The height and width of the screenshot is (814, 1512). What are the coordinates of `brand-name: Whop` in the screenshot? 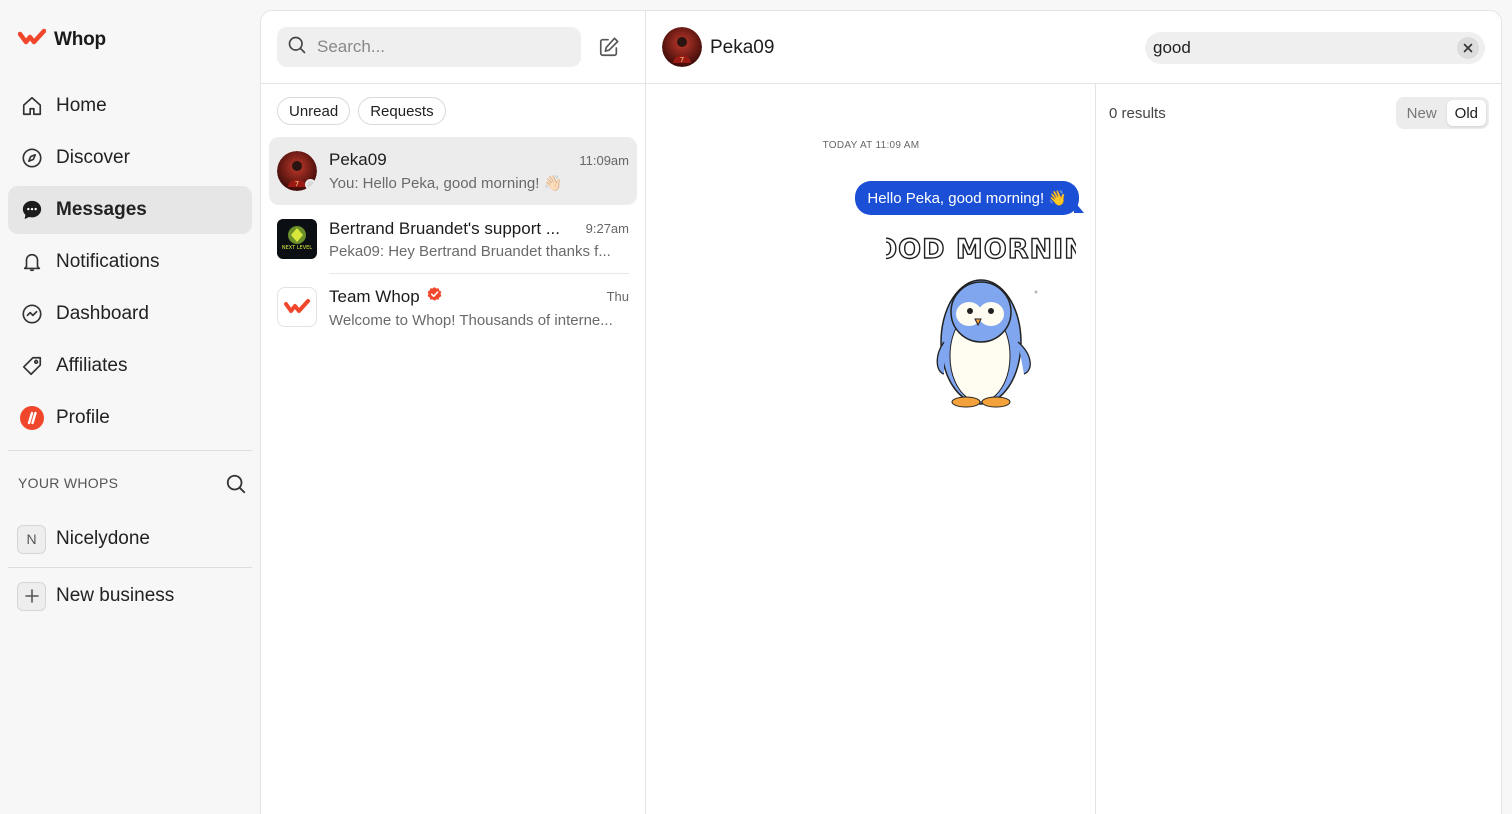 It's located at (80, 39).